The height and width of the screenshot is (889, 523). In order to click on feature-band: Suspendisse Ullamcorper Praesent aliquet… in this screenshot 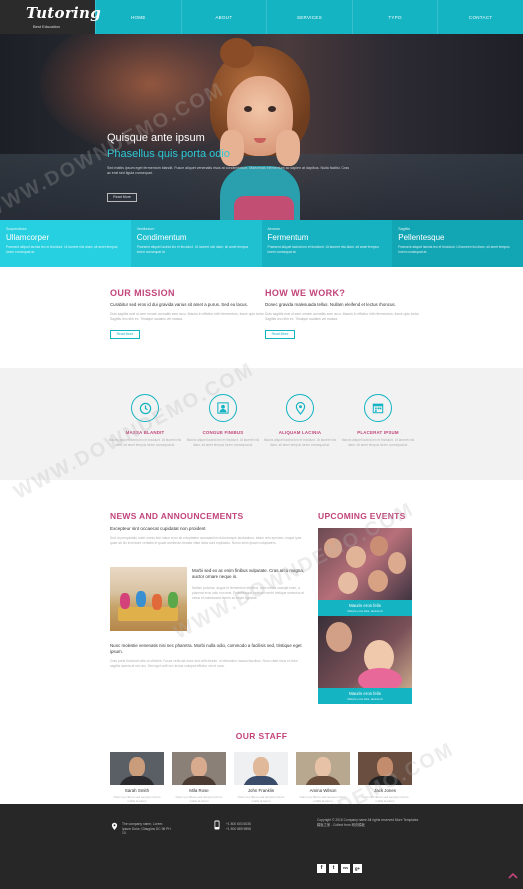, I will do `click(261, 243)`.